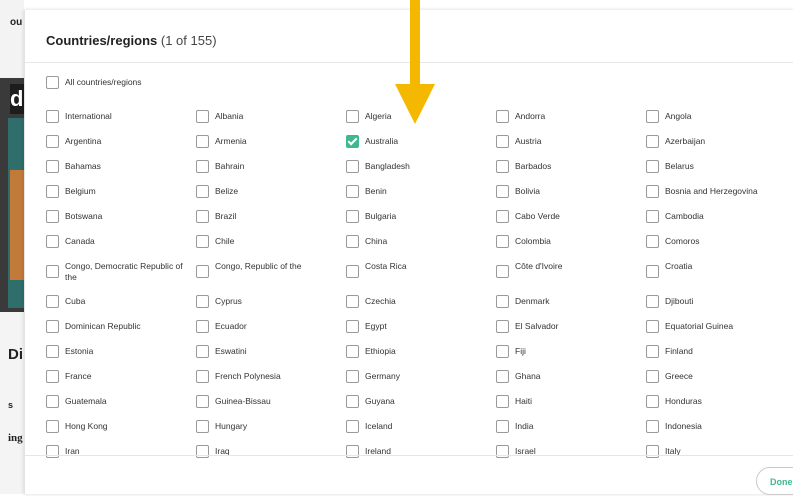 The width and height of the screenshot is (793, 496). I want to click on country-option: Canada, so click(118, 242).